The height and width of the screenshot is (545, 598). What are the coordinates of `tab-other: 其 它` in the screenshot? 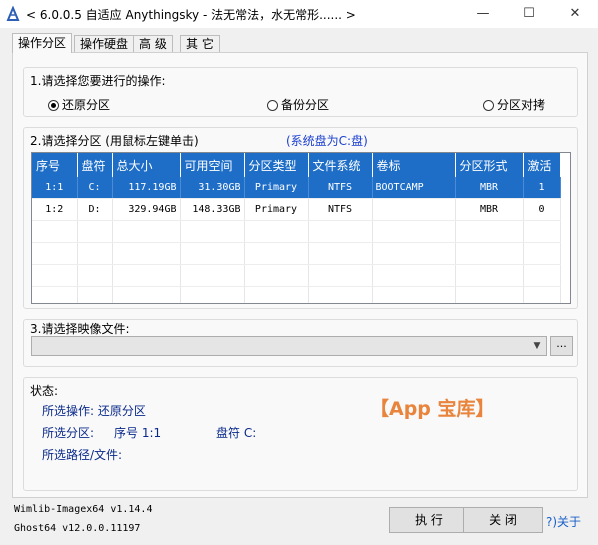 It's located at (200, 44).